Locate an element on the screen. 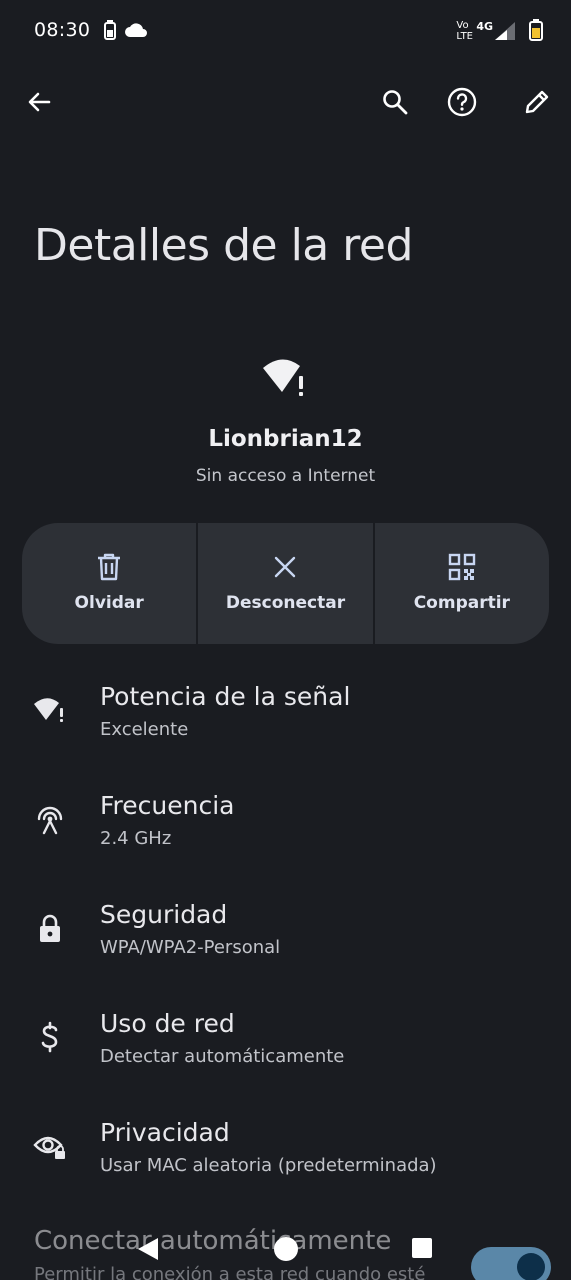 The image size is (571, 1280). disconnect-button: Desconectar is located at coordinates (284, 583).